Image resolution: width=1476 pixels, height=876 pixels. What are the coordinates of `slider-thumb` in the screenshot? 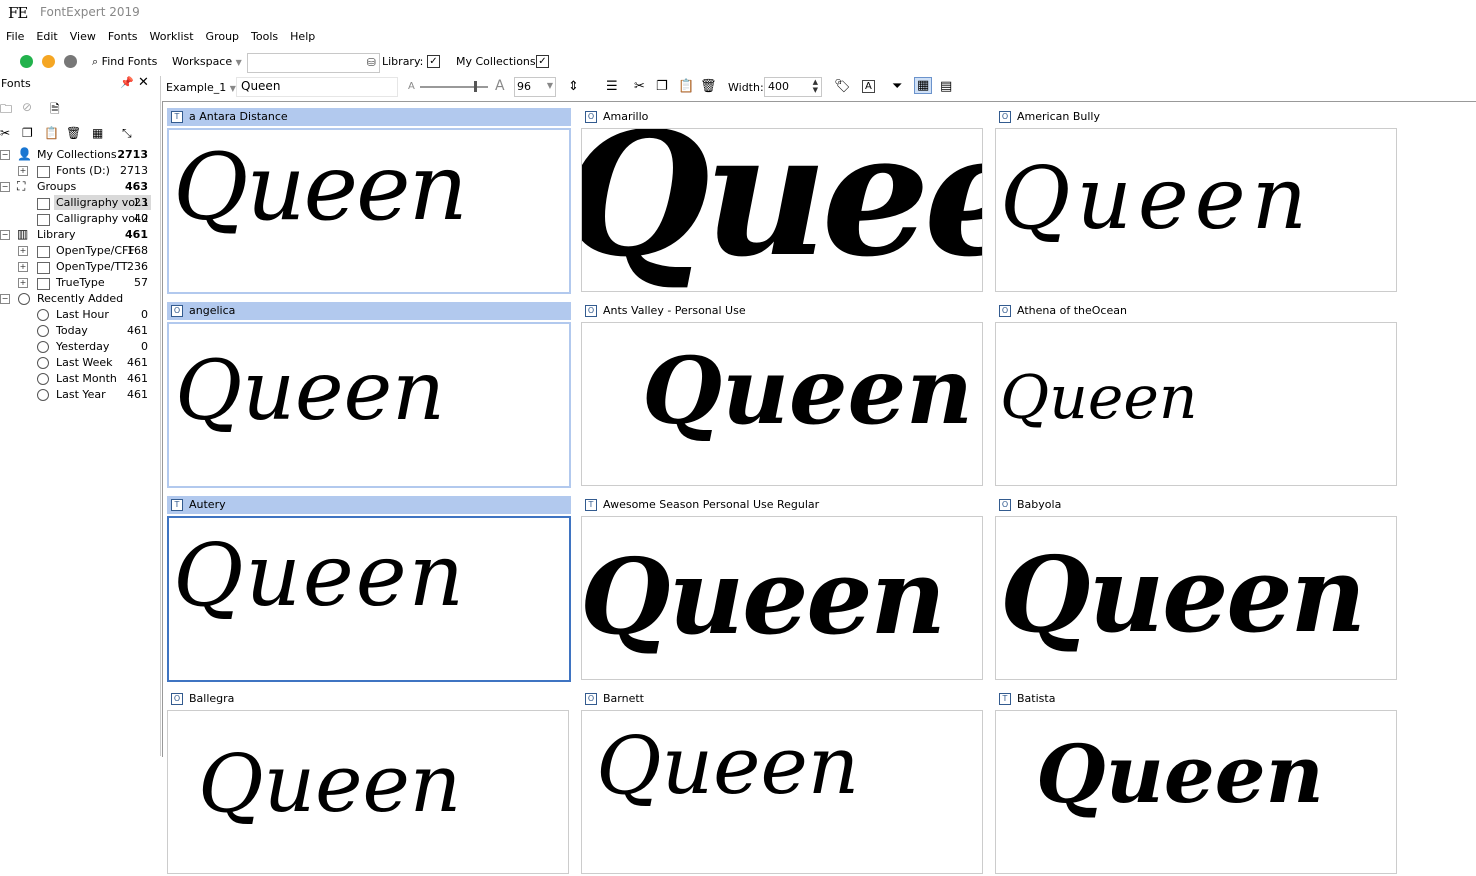 It's located at (475, 86).